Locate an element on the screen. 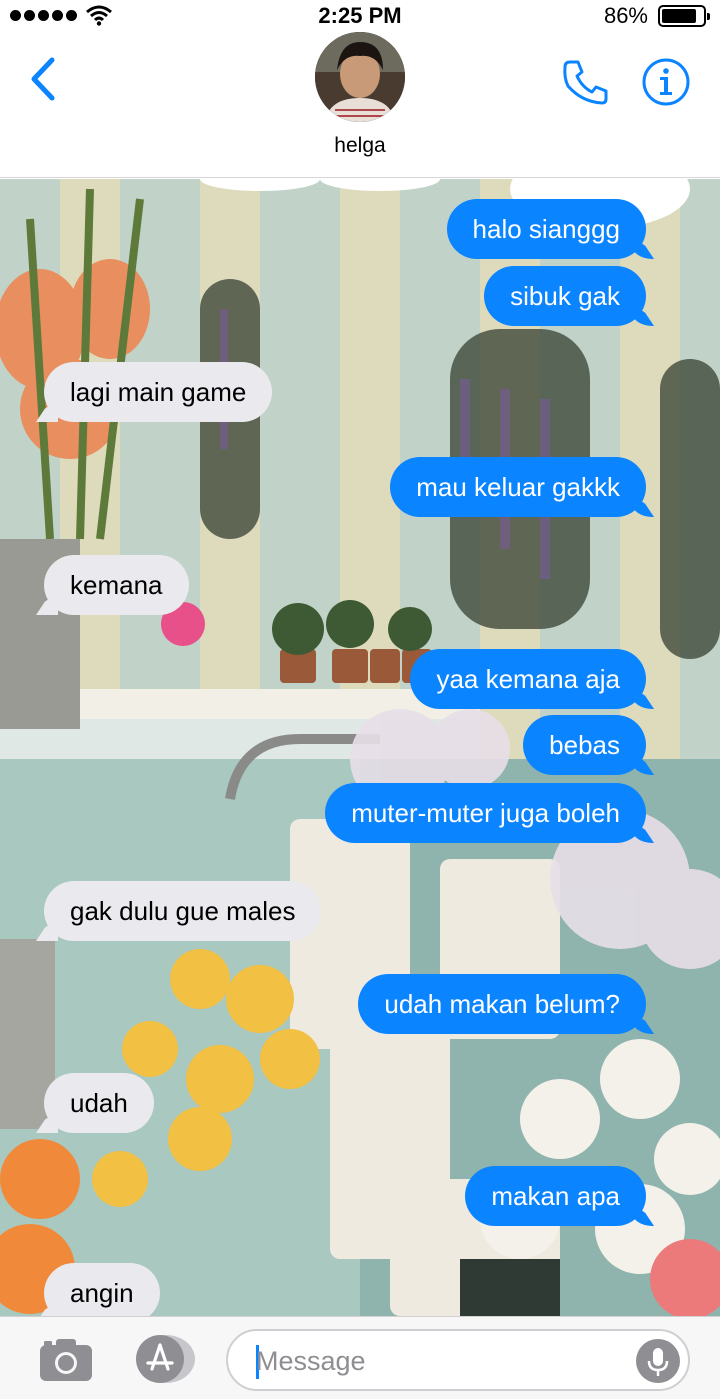  battery-percent: 86% is located at coordinates (625, 15).